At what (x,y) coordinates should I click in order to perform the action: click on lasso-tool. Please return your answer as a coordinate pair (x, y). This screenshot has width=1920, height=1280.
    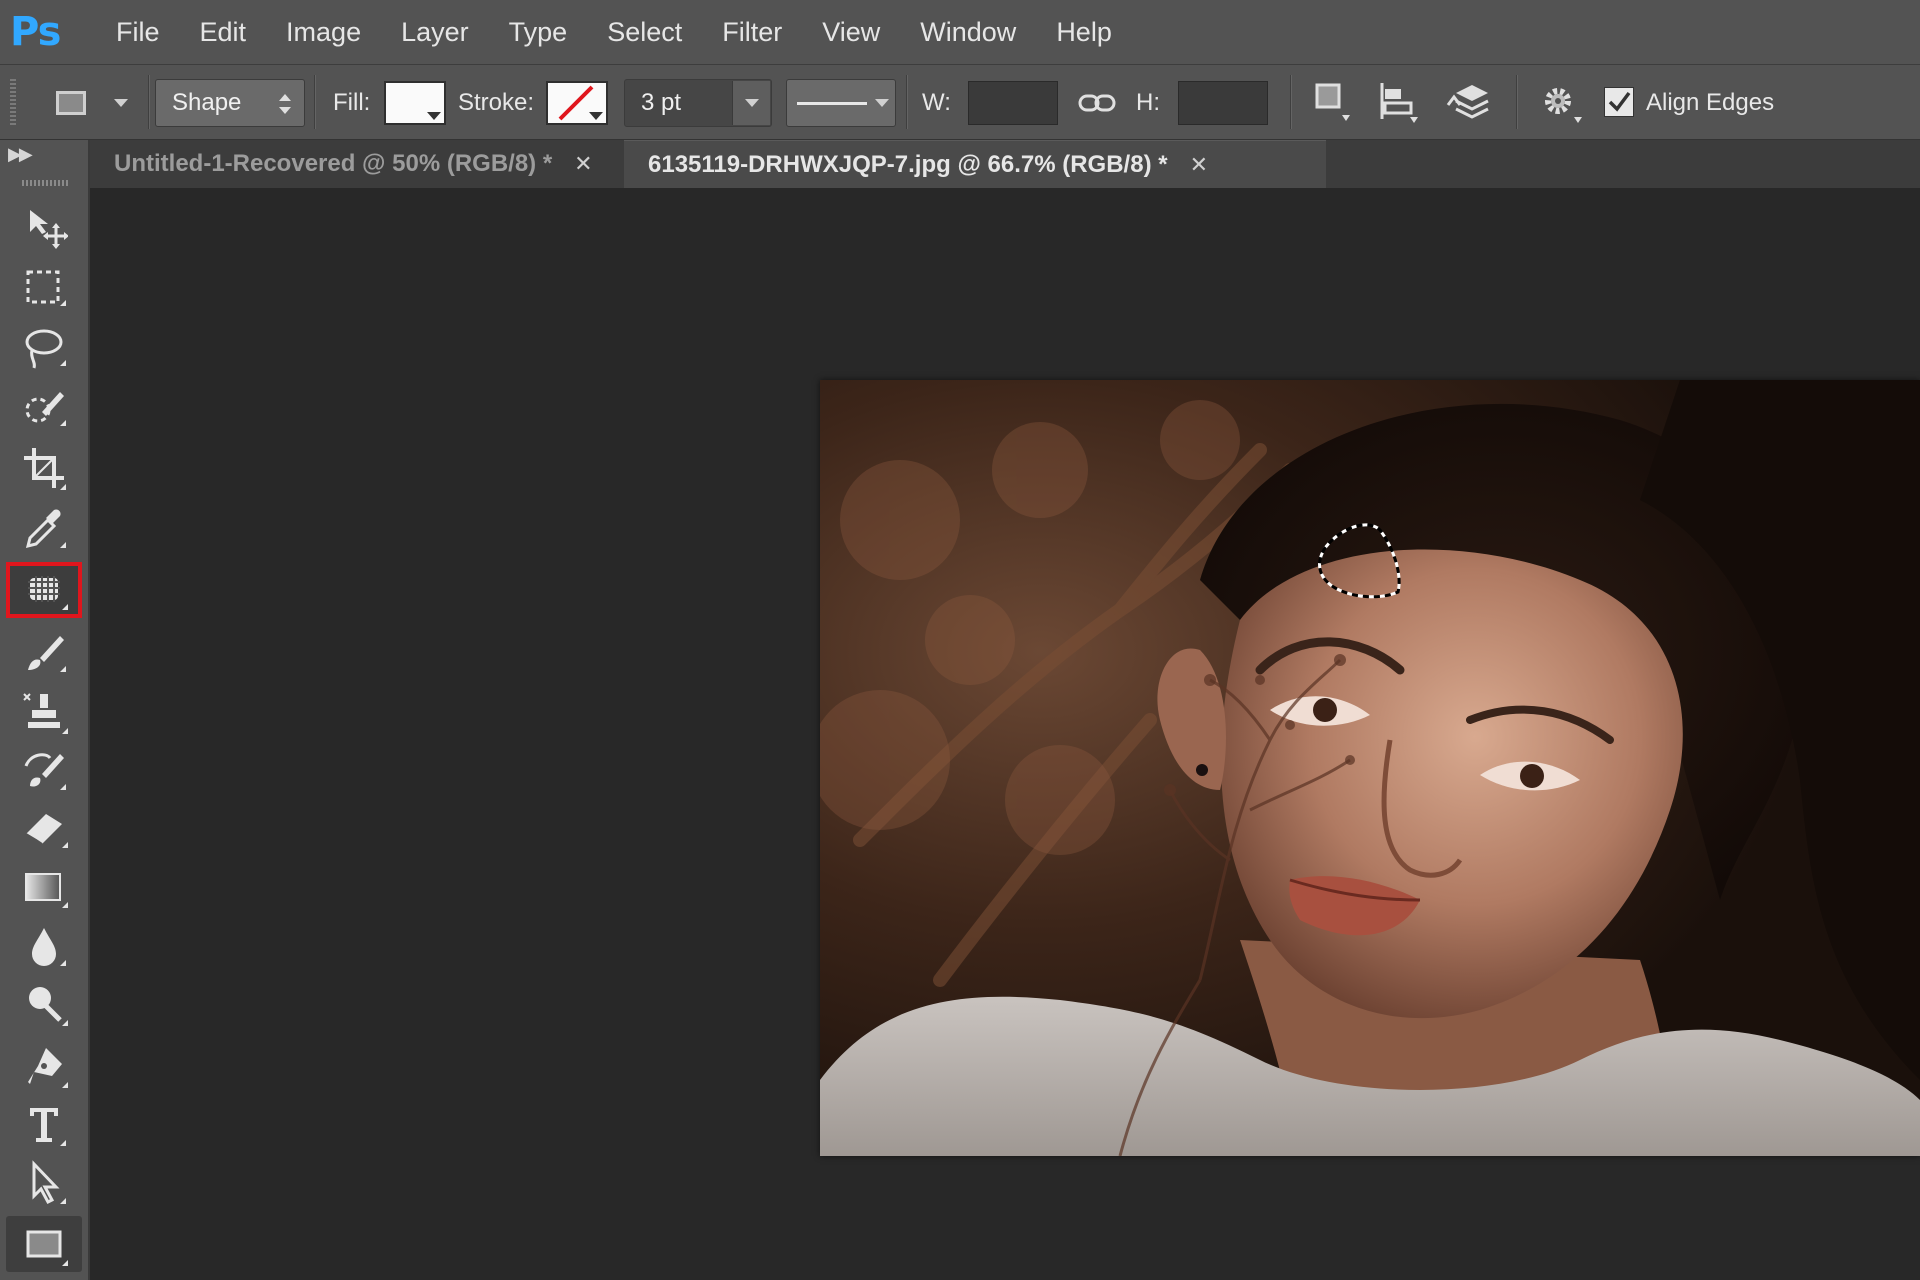
    Looking at the image, I should click on (44, 348).